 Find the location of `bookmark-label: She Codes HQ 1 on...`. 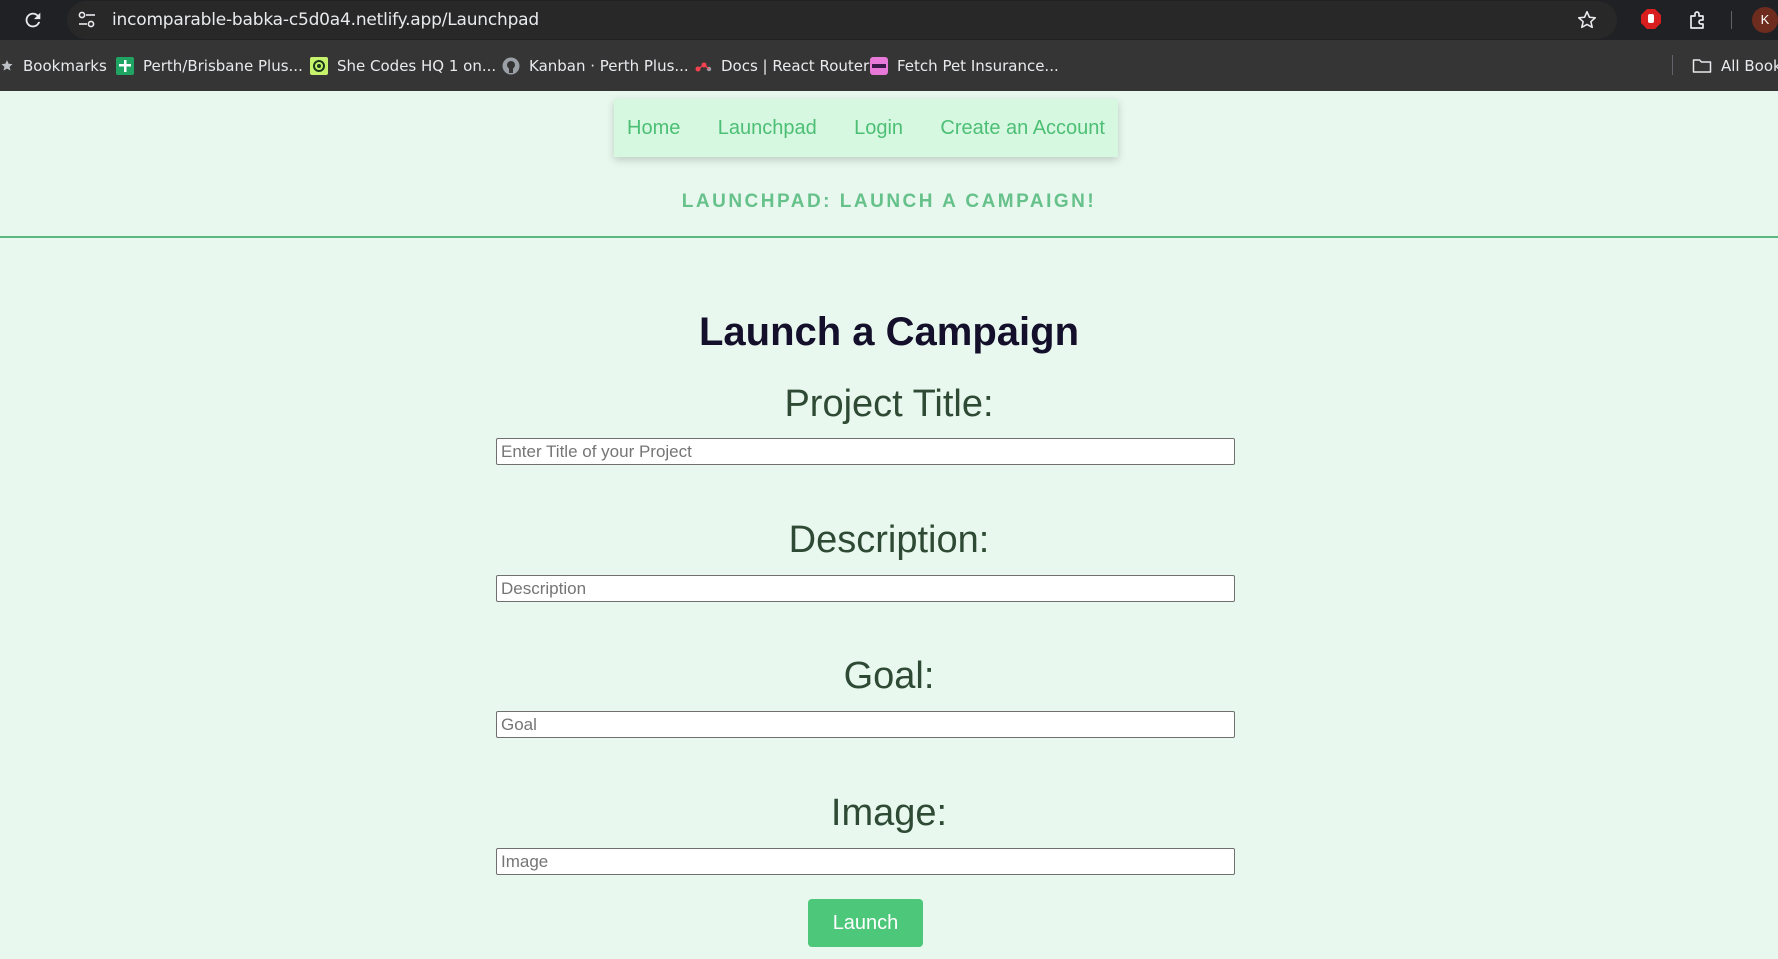

bookmark-label: She Codes HQ 1 on... is located at coordinates (417, 65).